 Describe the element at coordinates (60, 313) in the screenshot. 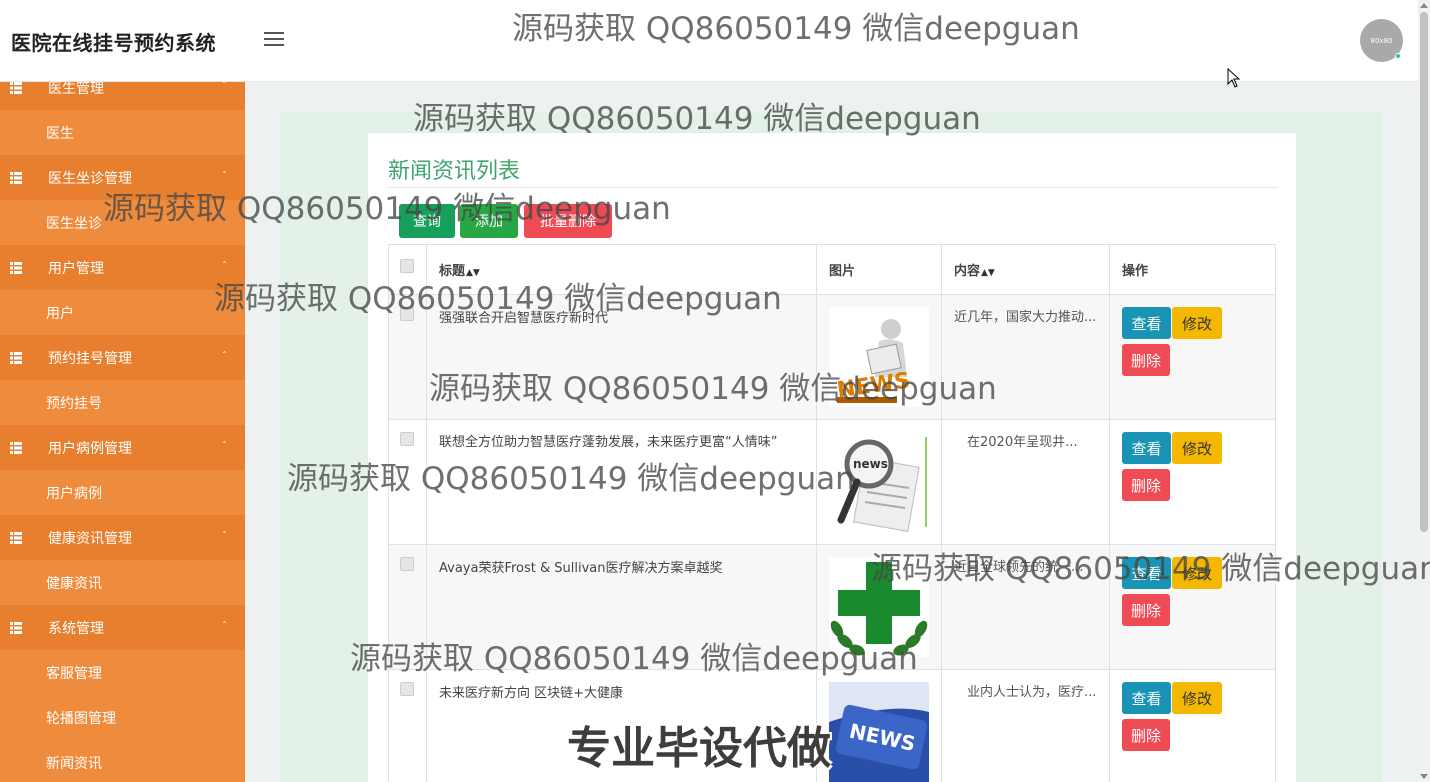

I see `sidebar-item-label: 用户` at that location.